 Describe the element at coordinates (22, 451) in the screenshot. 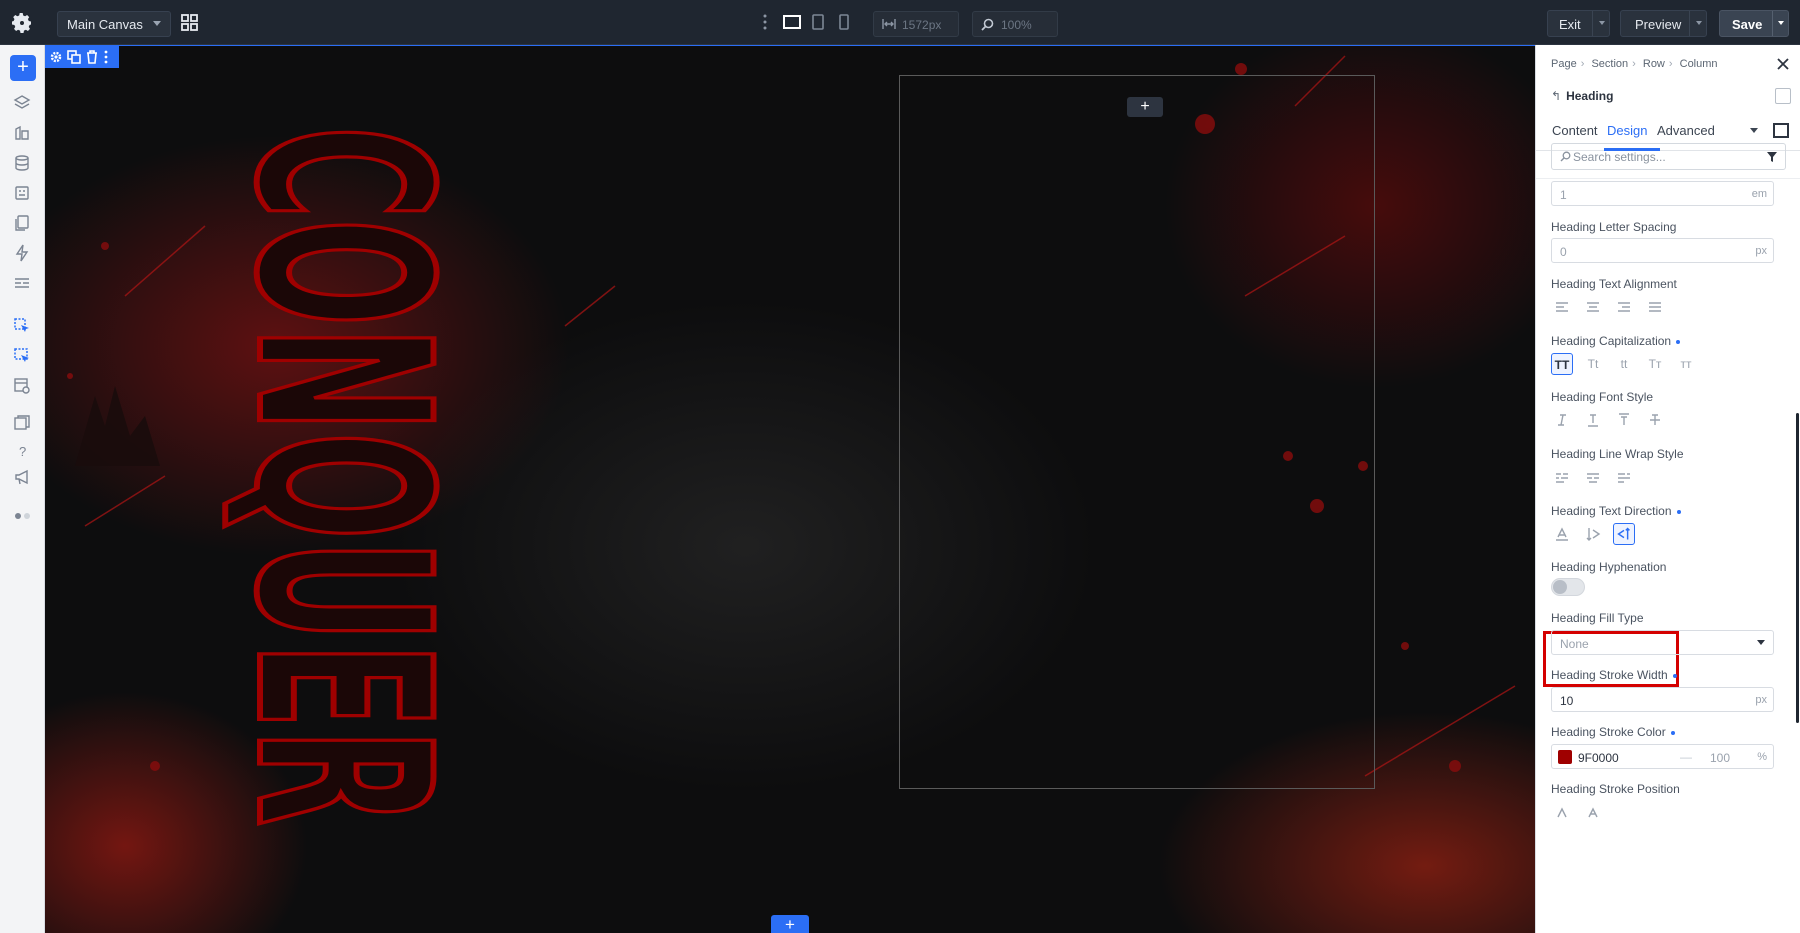

I see `help-icon: ?` at that location.